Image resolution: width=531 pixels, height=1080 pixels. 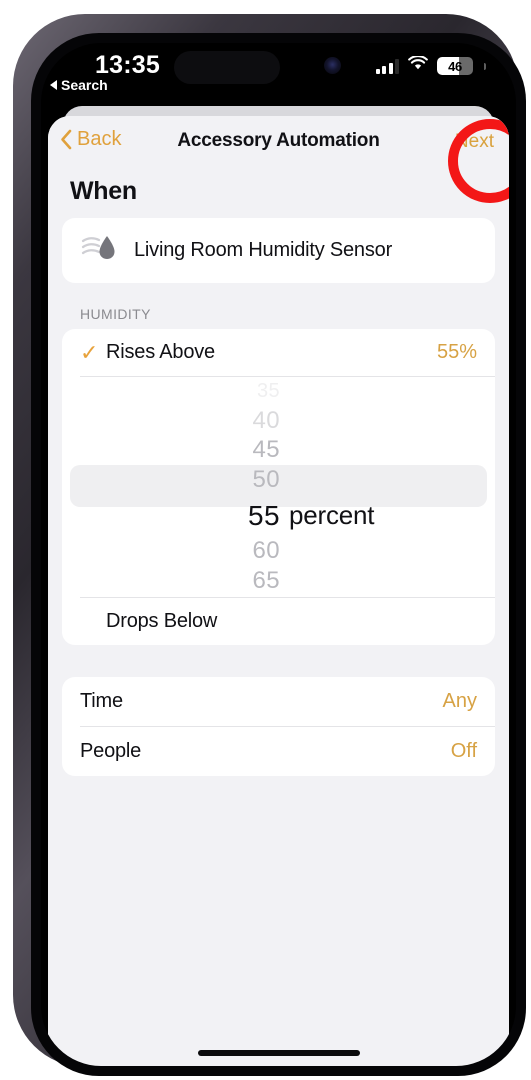 I want to click on navigation-bar: Back Accessory Automation Next, so click(x=278, y=159).